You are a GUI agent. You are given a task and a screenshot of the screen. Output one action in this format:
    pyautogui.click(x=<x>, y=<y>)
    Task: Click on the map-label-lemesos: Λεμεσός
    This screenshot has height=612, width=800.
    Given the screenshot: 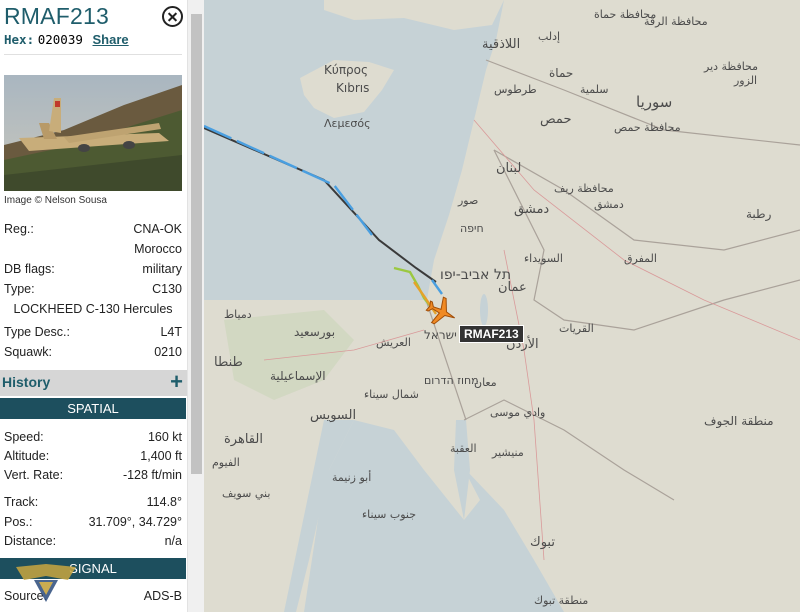 What is the action you would take?
    pyautogui.click(x=347, y=123)
    